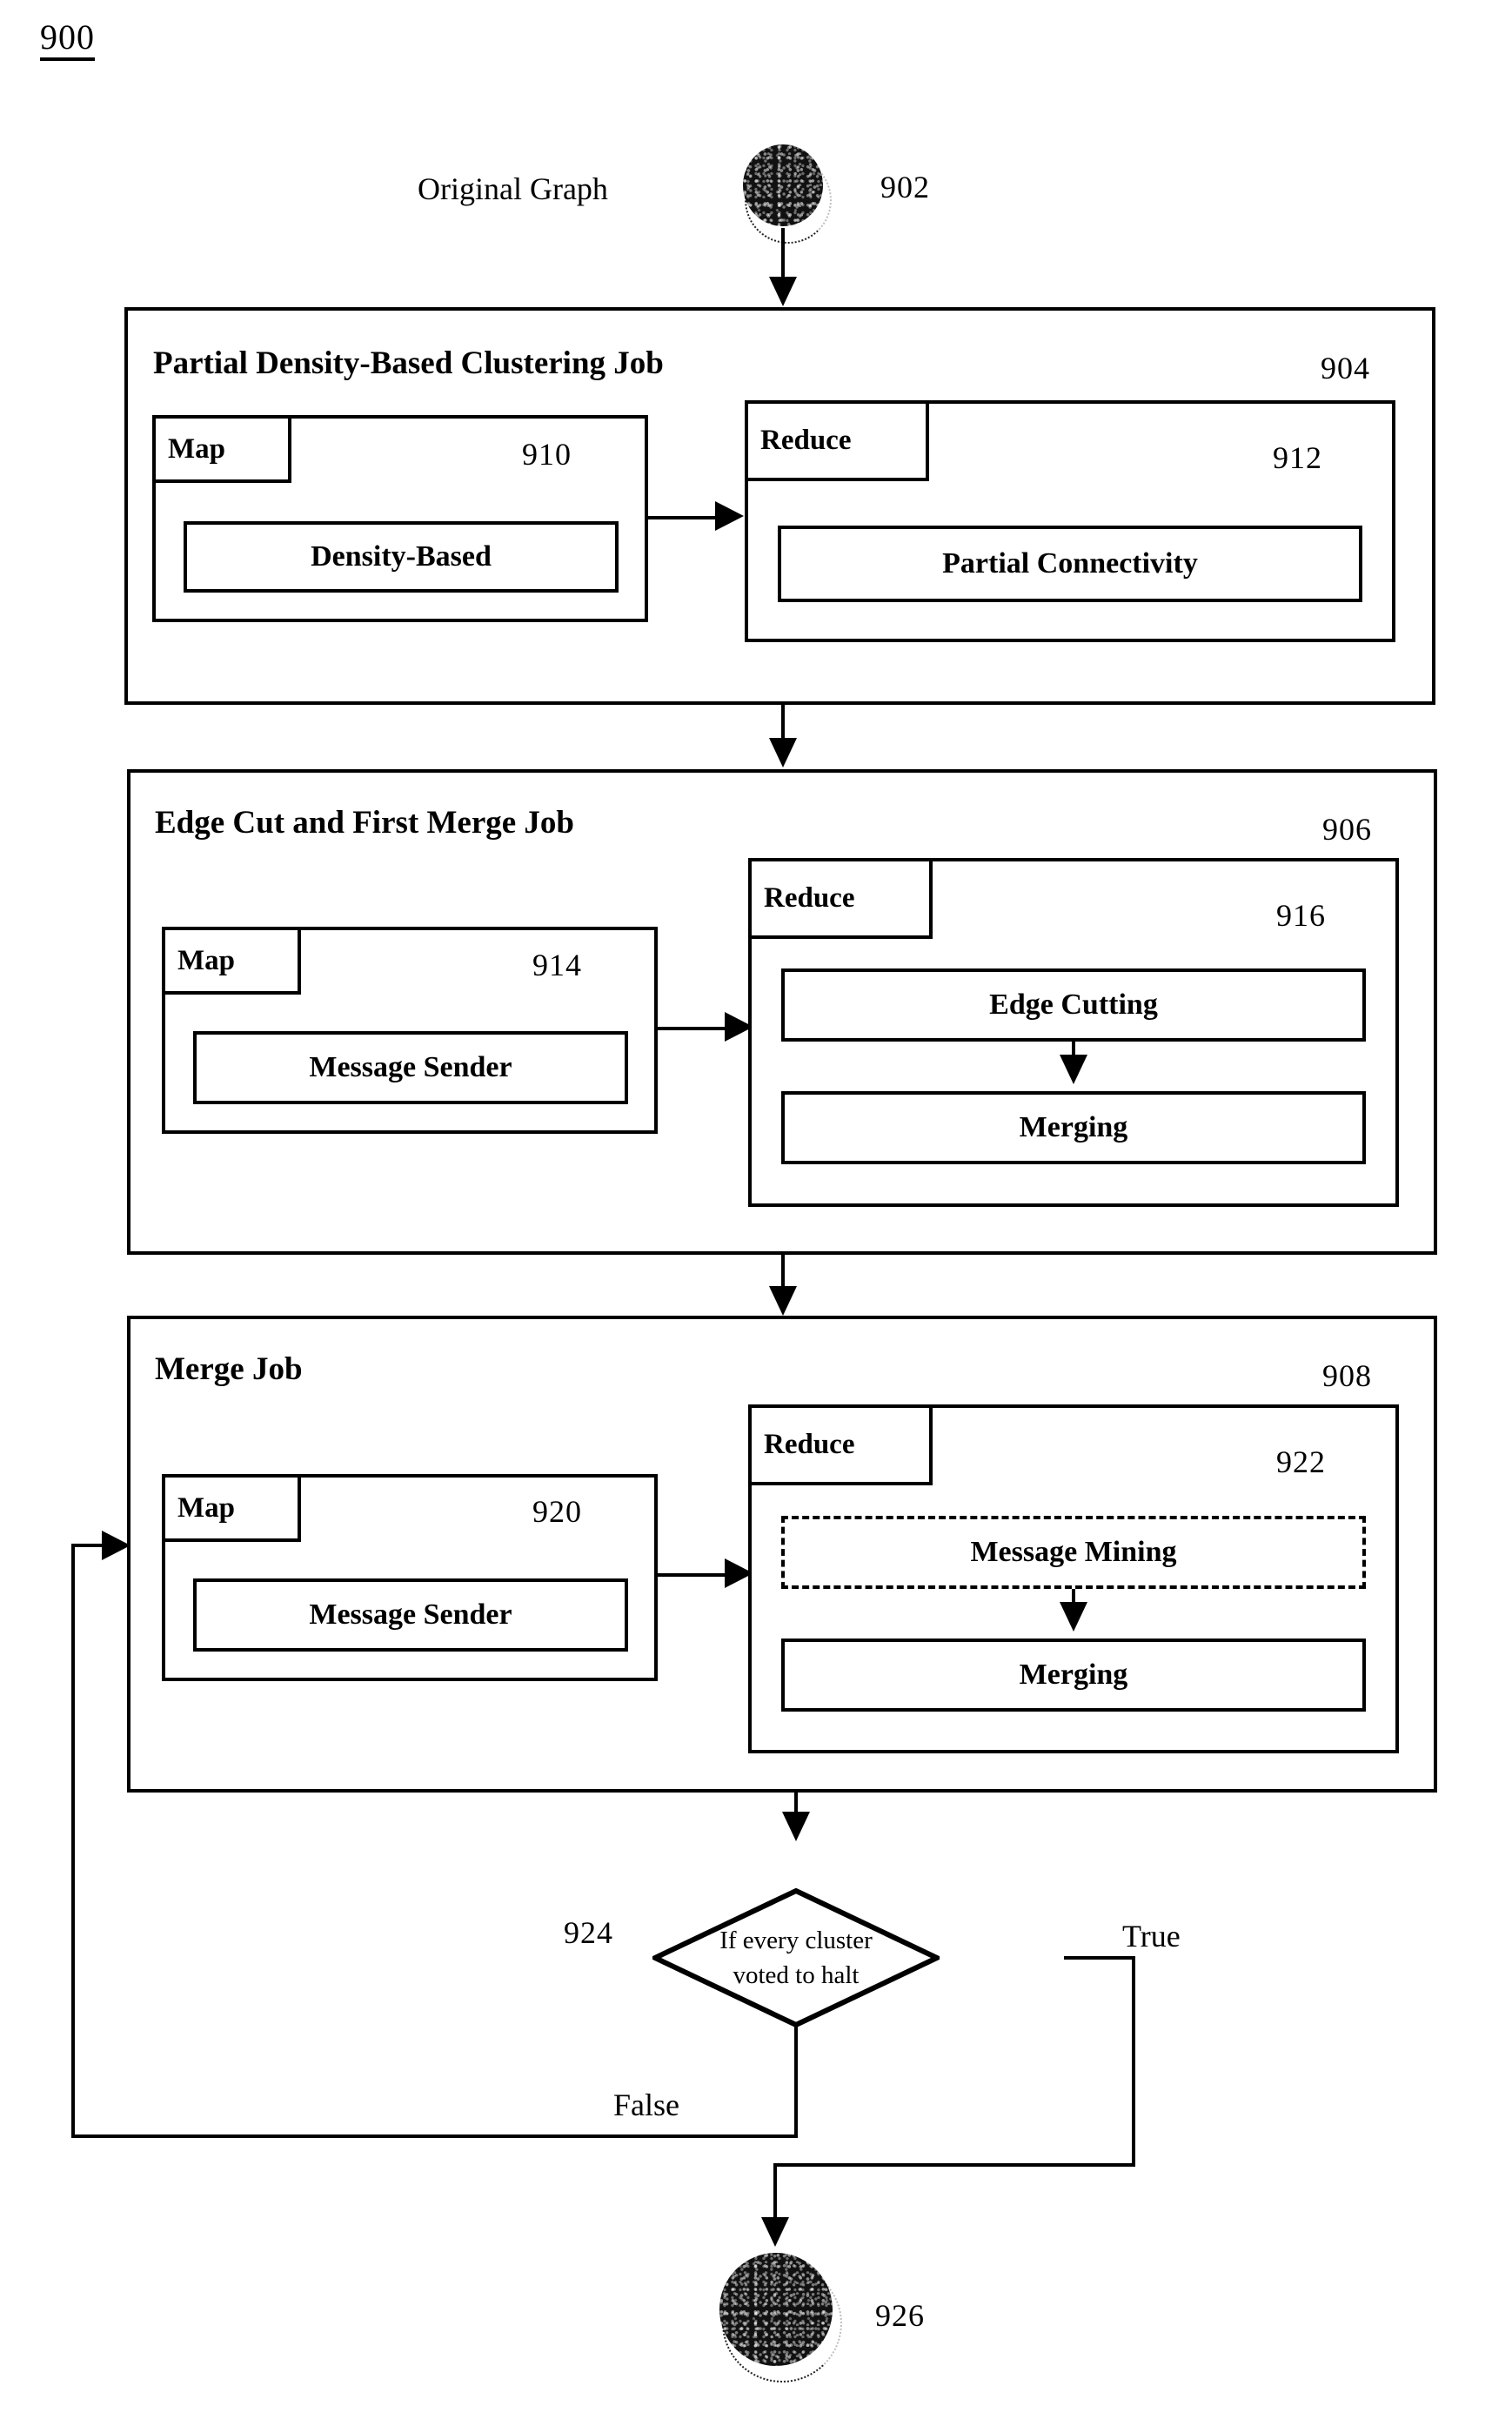 The width and height of the screenshot is (1512, 2426). I want to click on op-box-partial-connectivity: Partial Connectivity, so click(1070, 564).